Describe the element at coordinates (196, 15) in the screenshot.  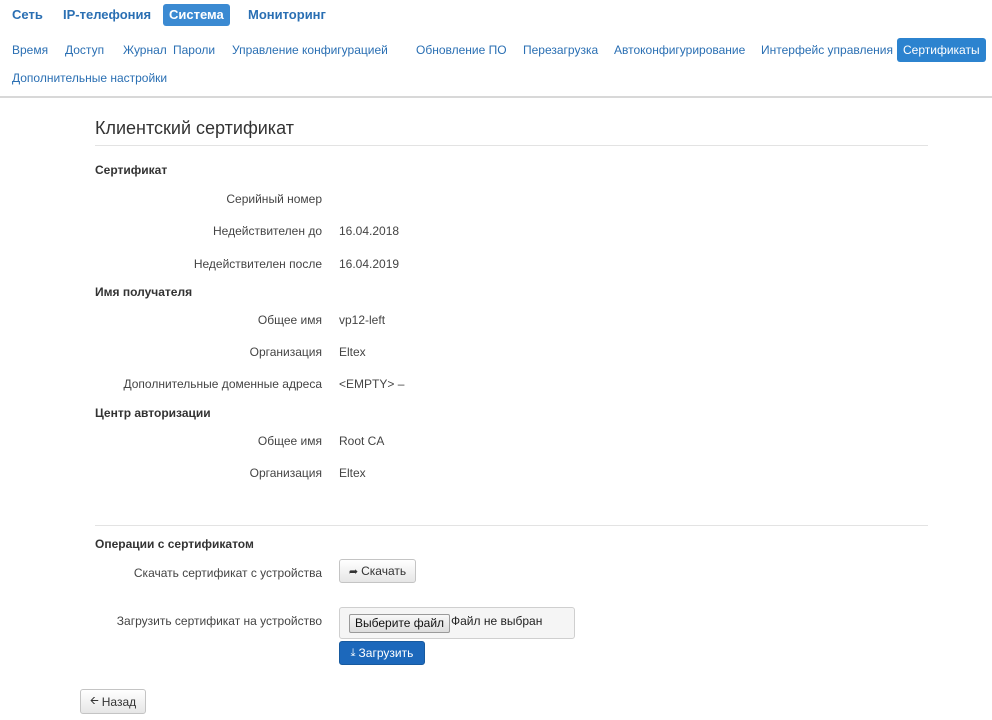
I see `top-nav-system: Система` at that location.